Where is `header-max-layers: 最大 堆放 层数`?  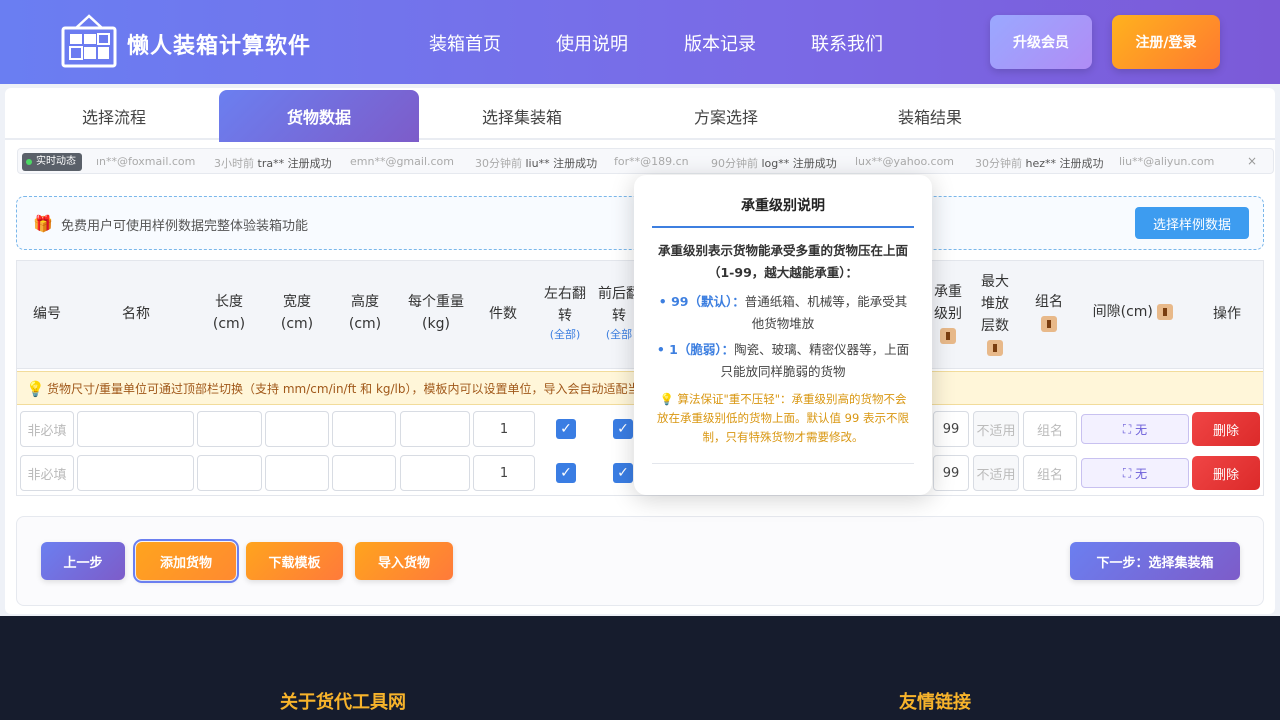
header-max-layers: 最大 堆放 层数 is located at coordinates (995, 315).